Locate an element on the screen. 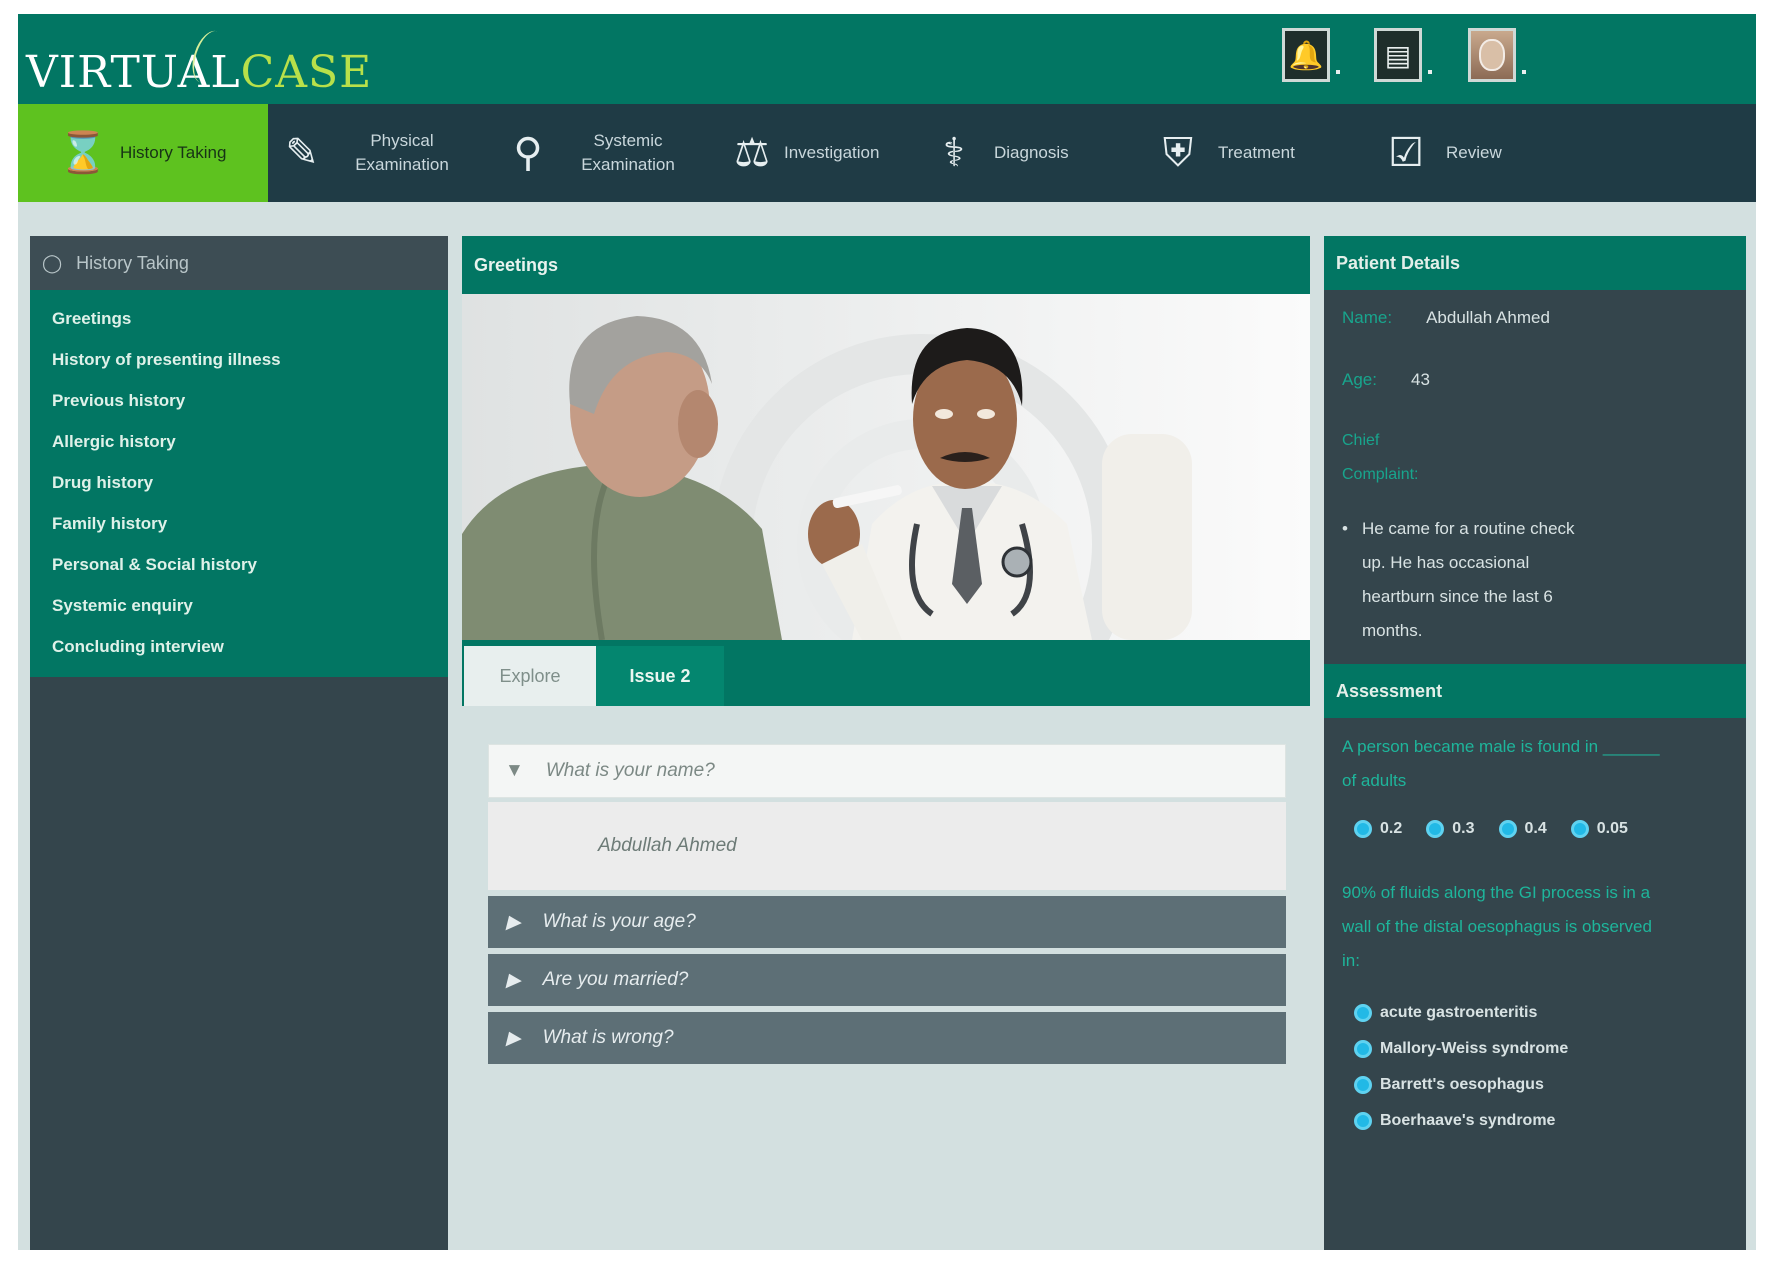  assessment-header: Assessment is located at coordinates (1535, 691).